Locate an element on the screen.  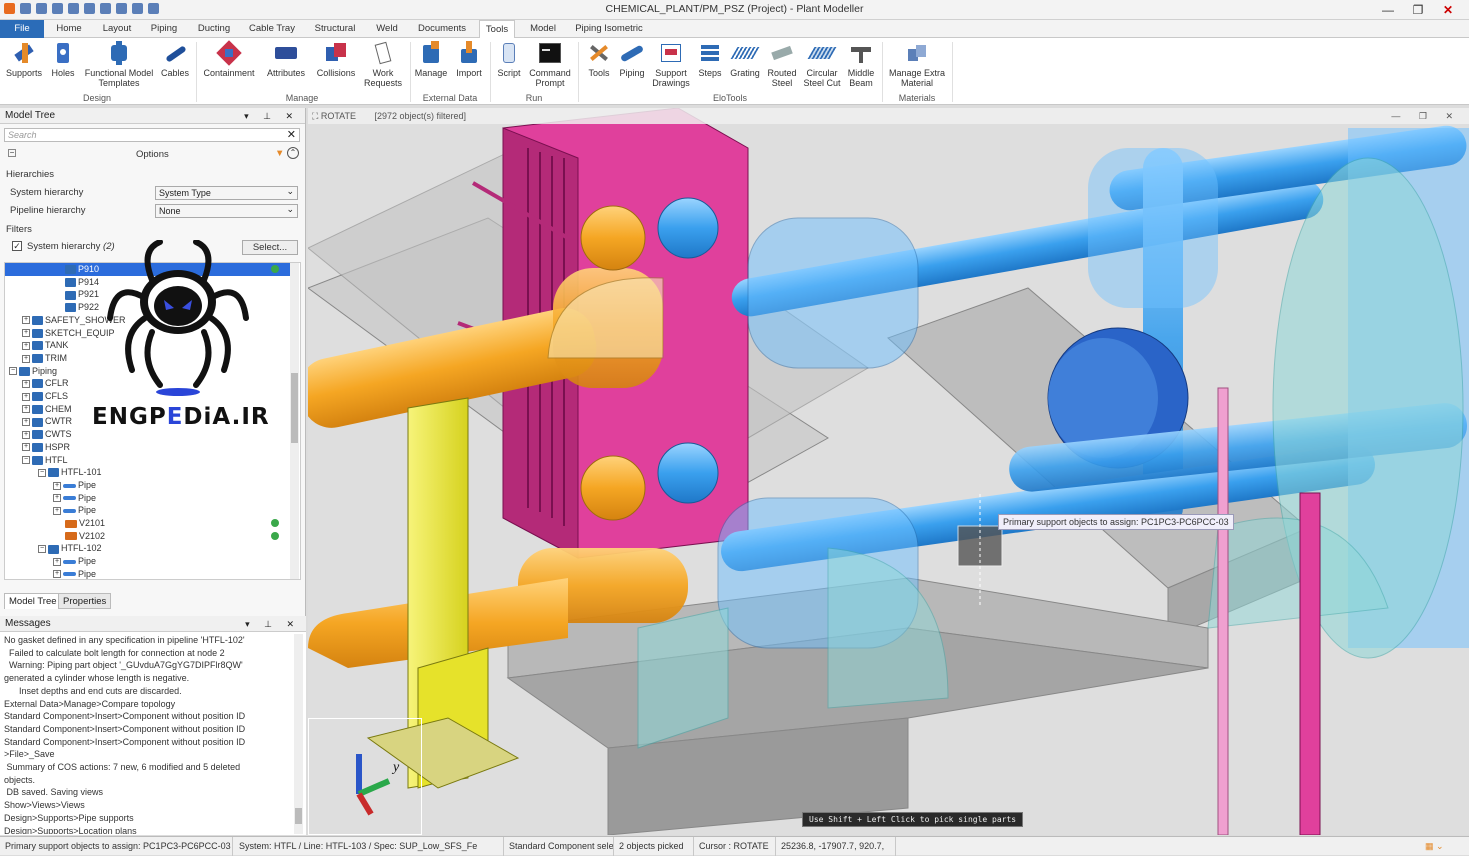
tab-layout: Layout is located at coordinates (117, 29).